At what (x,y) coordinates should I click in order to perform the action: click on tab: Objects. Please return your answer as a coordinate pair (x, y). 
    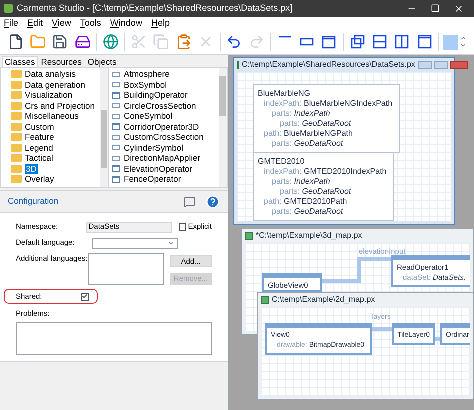
    Looking at the image, I should click on (102, 62).